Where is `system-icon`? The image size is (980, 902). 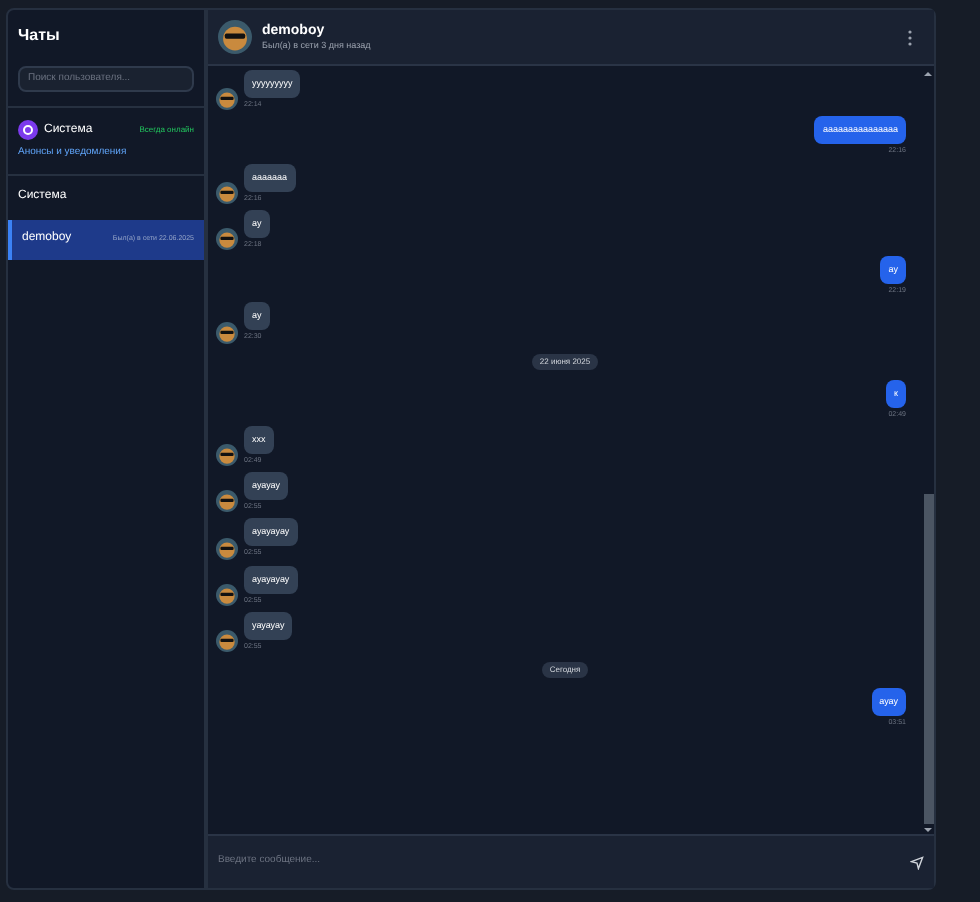
system-icon is located at coordinates (28, 130).